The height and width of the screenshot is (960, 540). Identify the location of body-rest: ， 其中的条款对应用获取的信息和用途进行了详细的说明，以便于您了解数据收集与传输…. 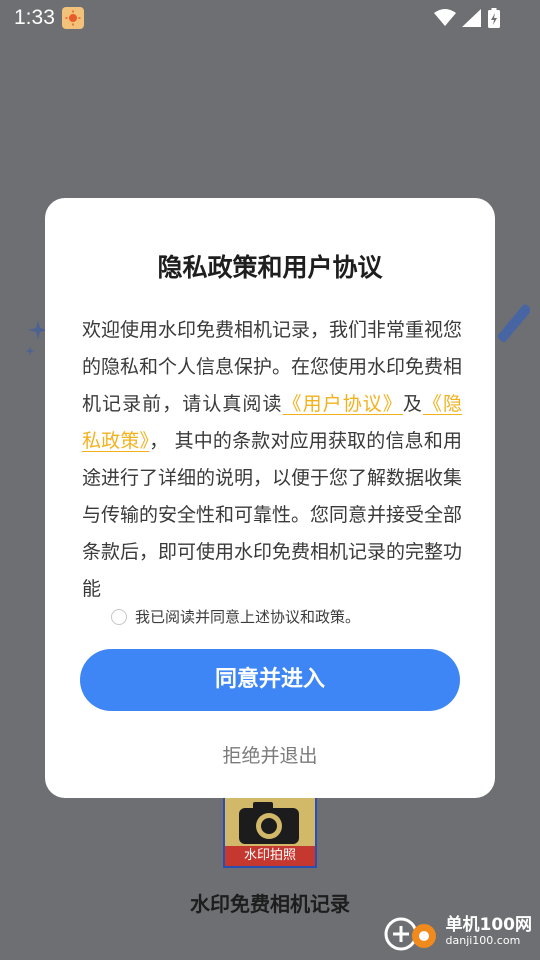
(272, 515).